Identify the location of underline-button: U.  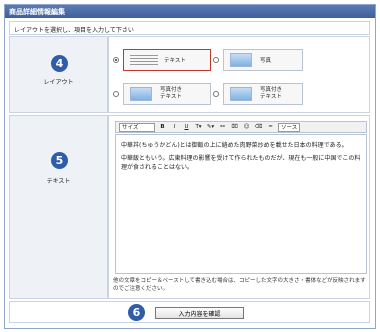
(186, 127).